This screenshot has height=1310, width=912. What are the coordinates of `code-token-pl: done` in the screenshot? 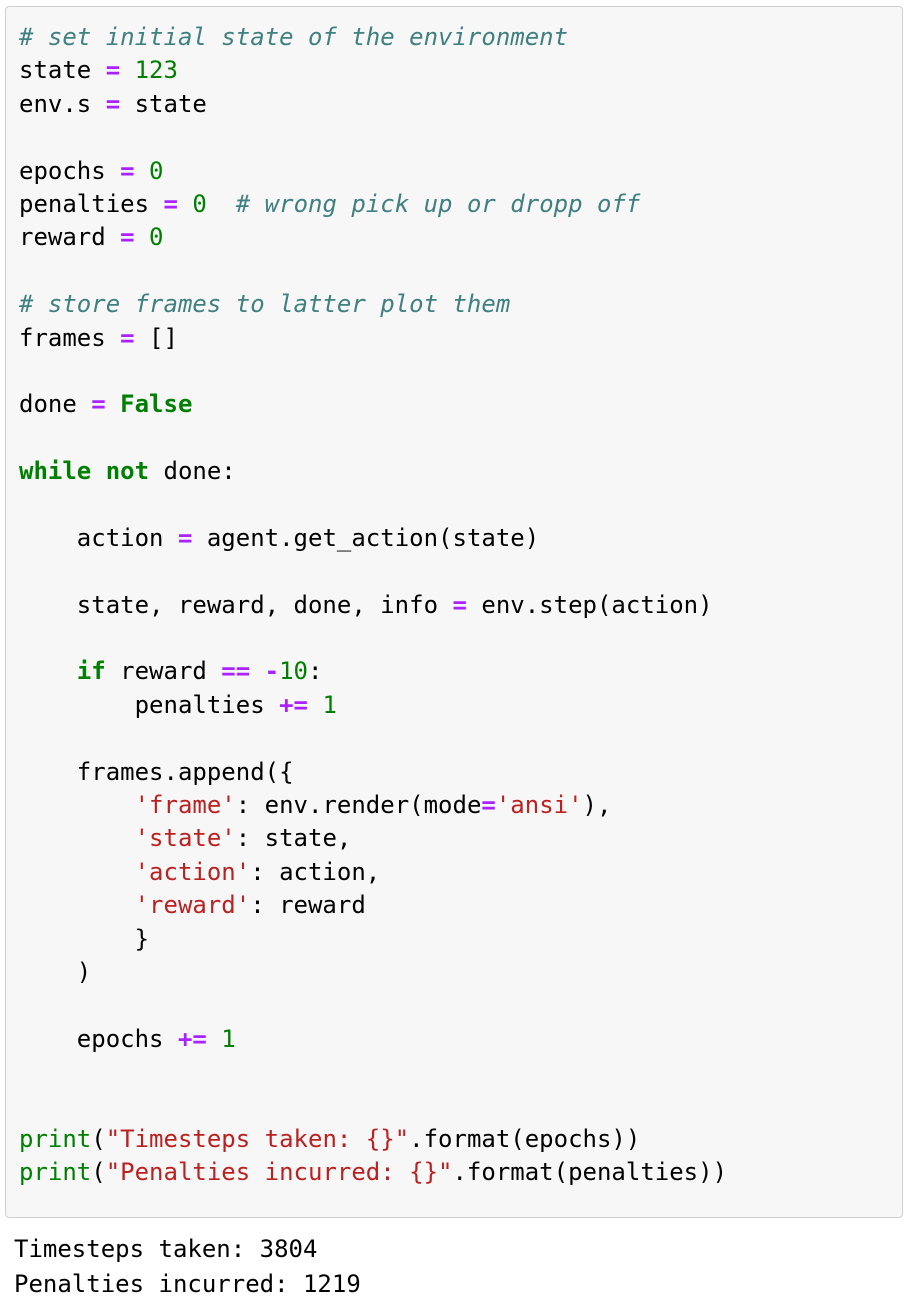 It's located at (55, 404).